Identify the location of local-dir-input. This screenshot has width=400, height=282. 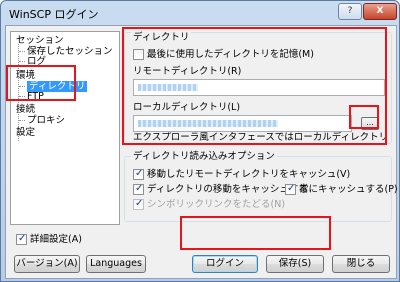
(242, 123).